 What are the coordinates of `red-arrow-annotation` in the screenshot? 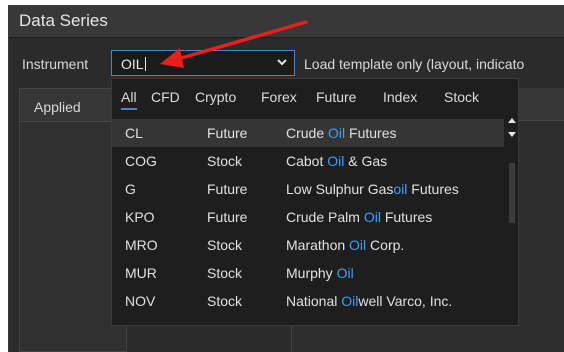 It's located at (234, 44).